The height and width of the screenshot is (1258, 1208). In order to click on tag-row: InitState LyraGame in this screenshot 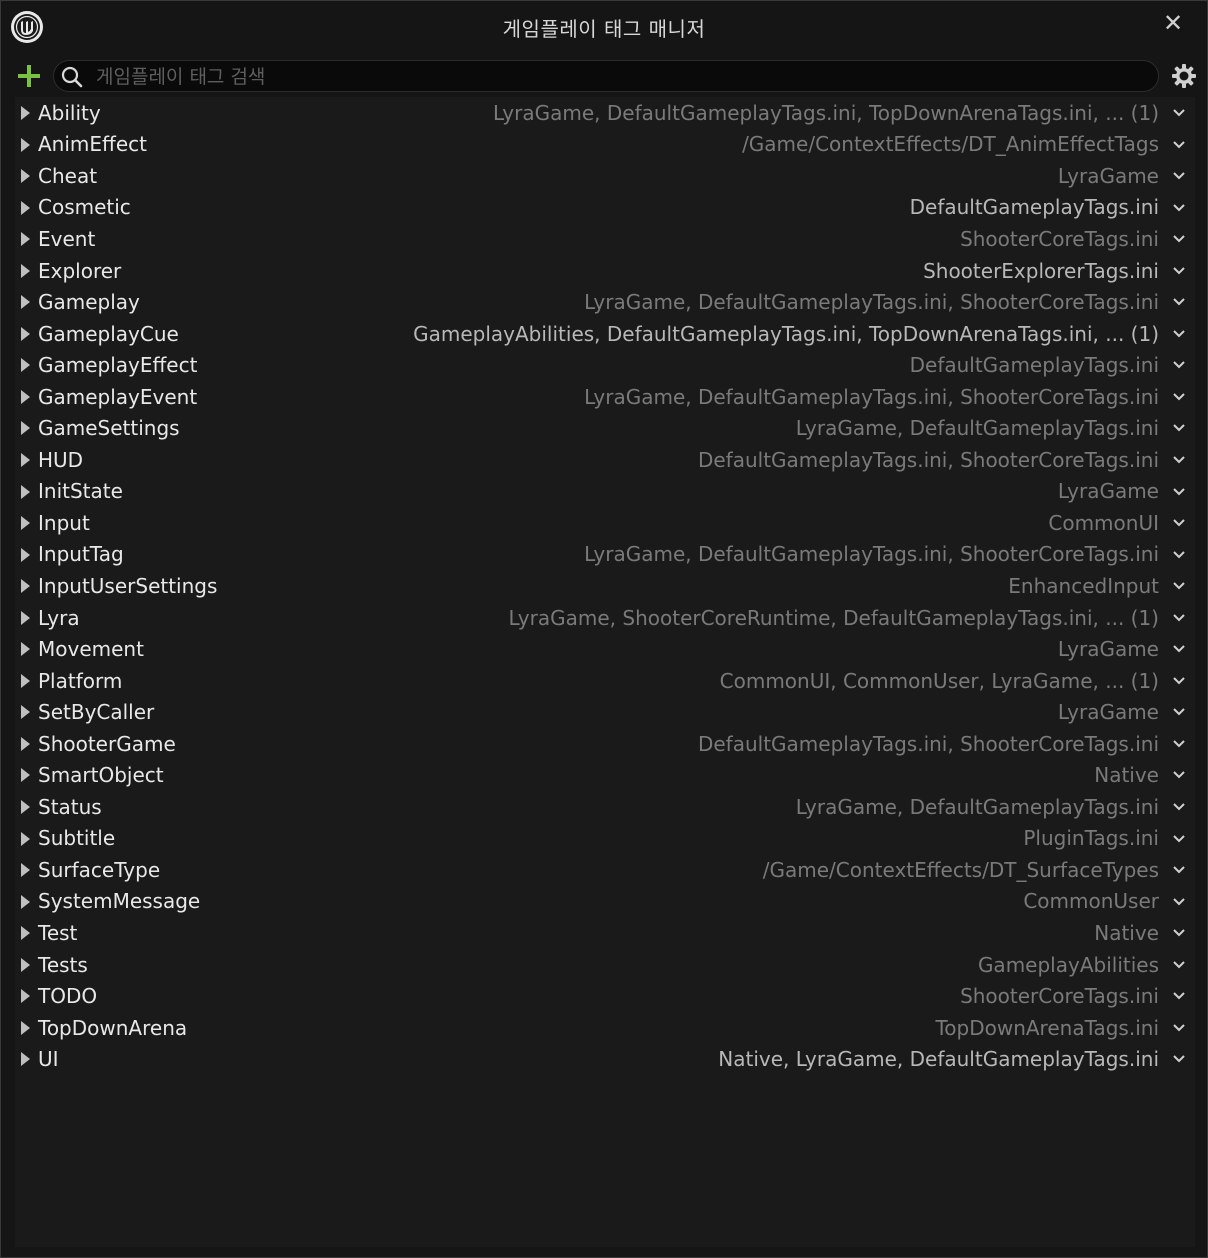, I will do `click(605, 492)`.